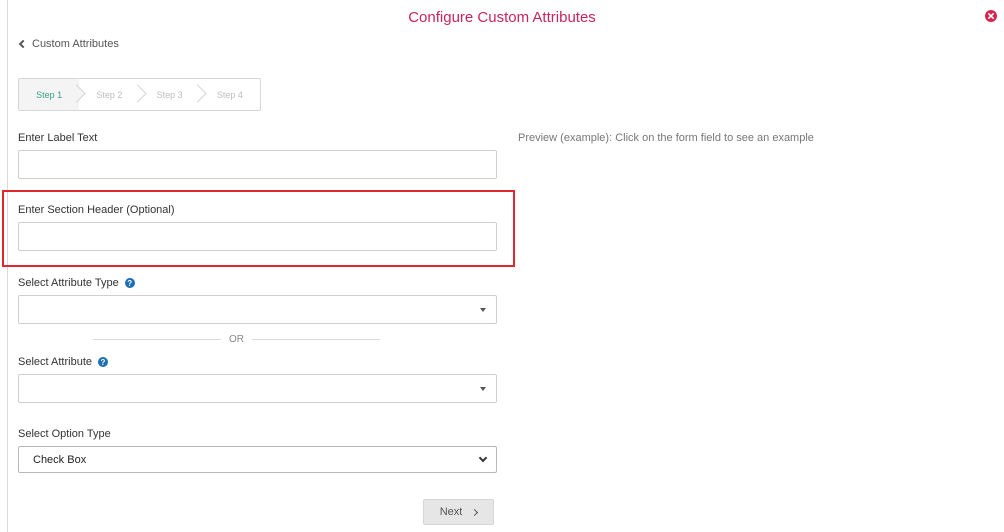 The width and height of the screenshot is (1004, 532). I want to click on section-header-label: Enter Section Header (Optional), so click(96, 210).